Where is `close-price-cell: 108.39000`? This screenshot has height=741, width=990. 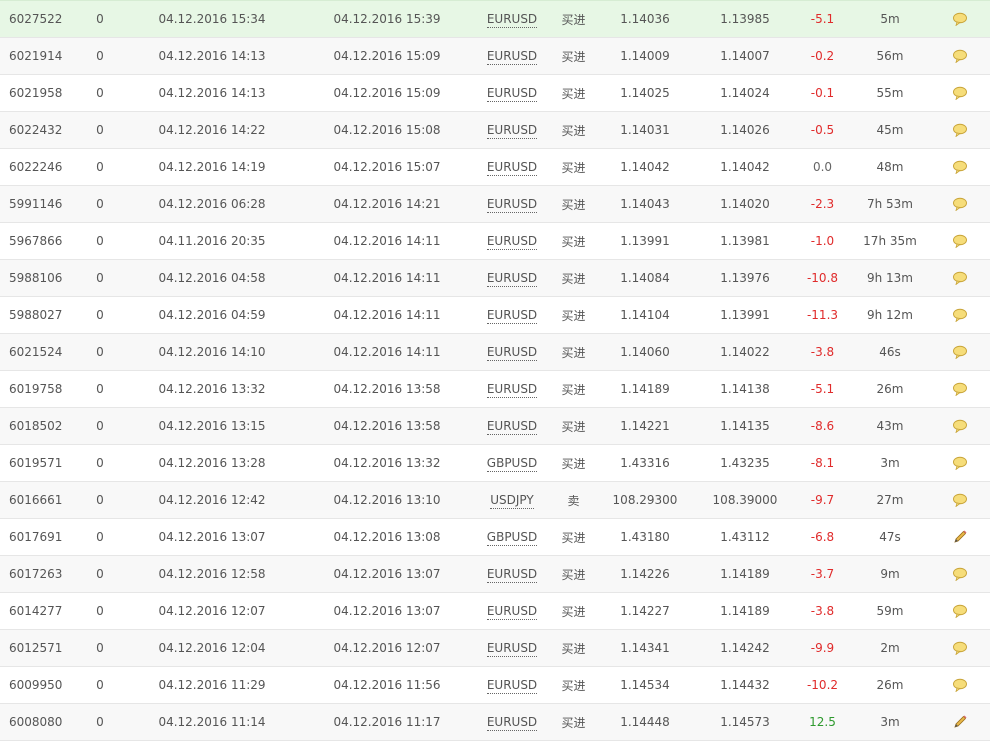 close-price-cell: 108.39000 is located at coordinates (745, 500).